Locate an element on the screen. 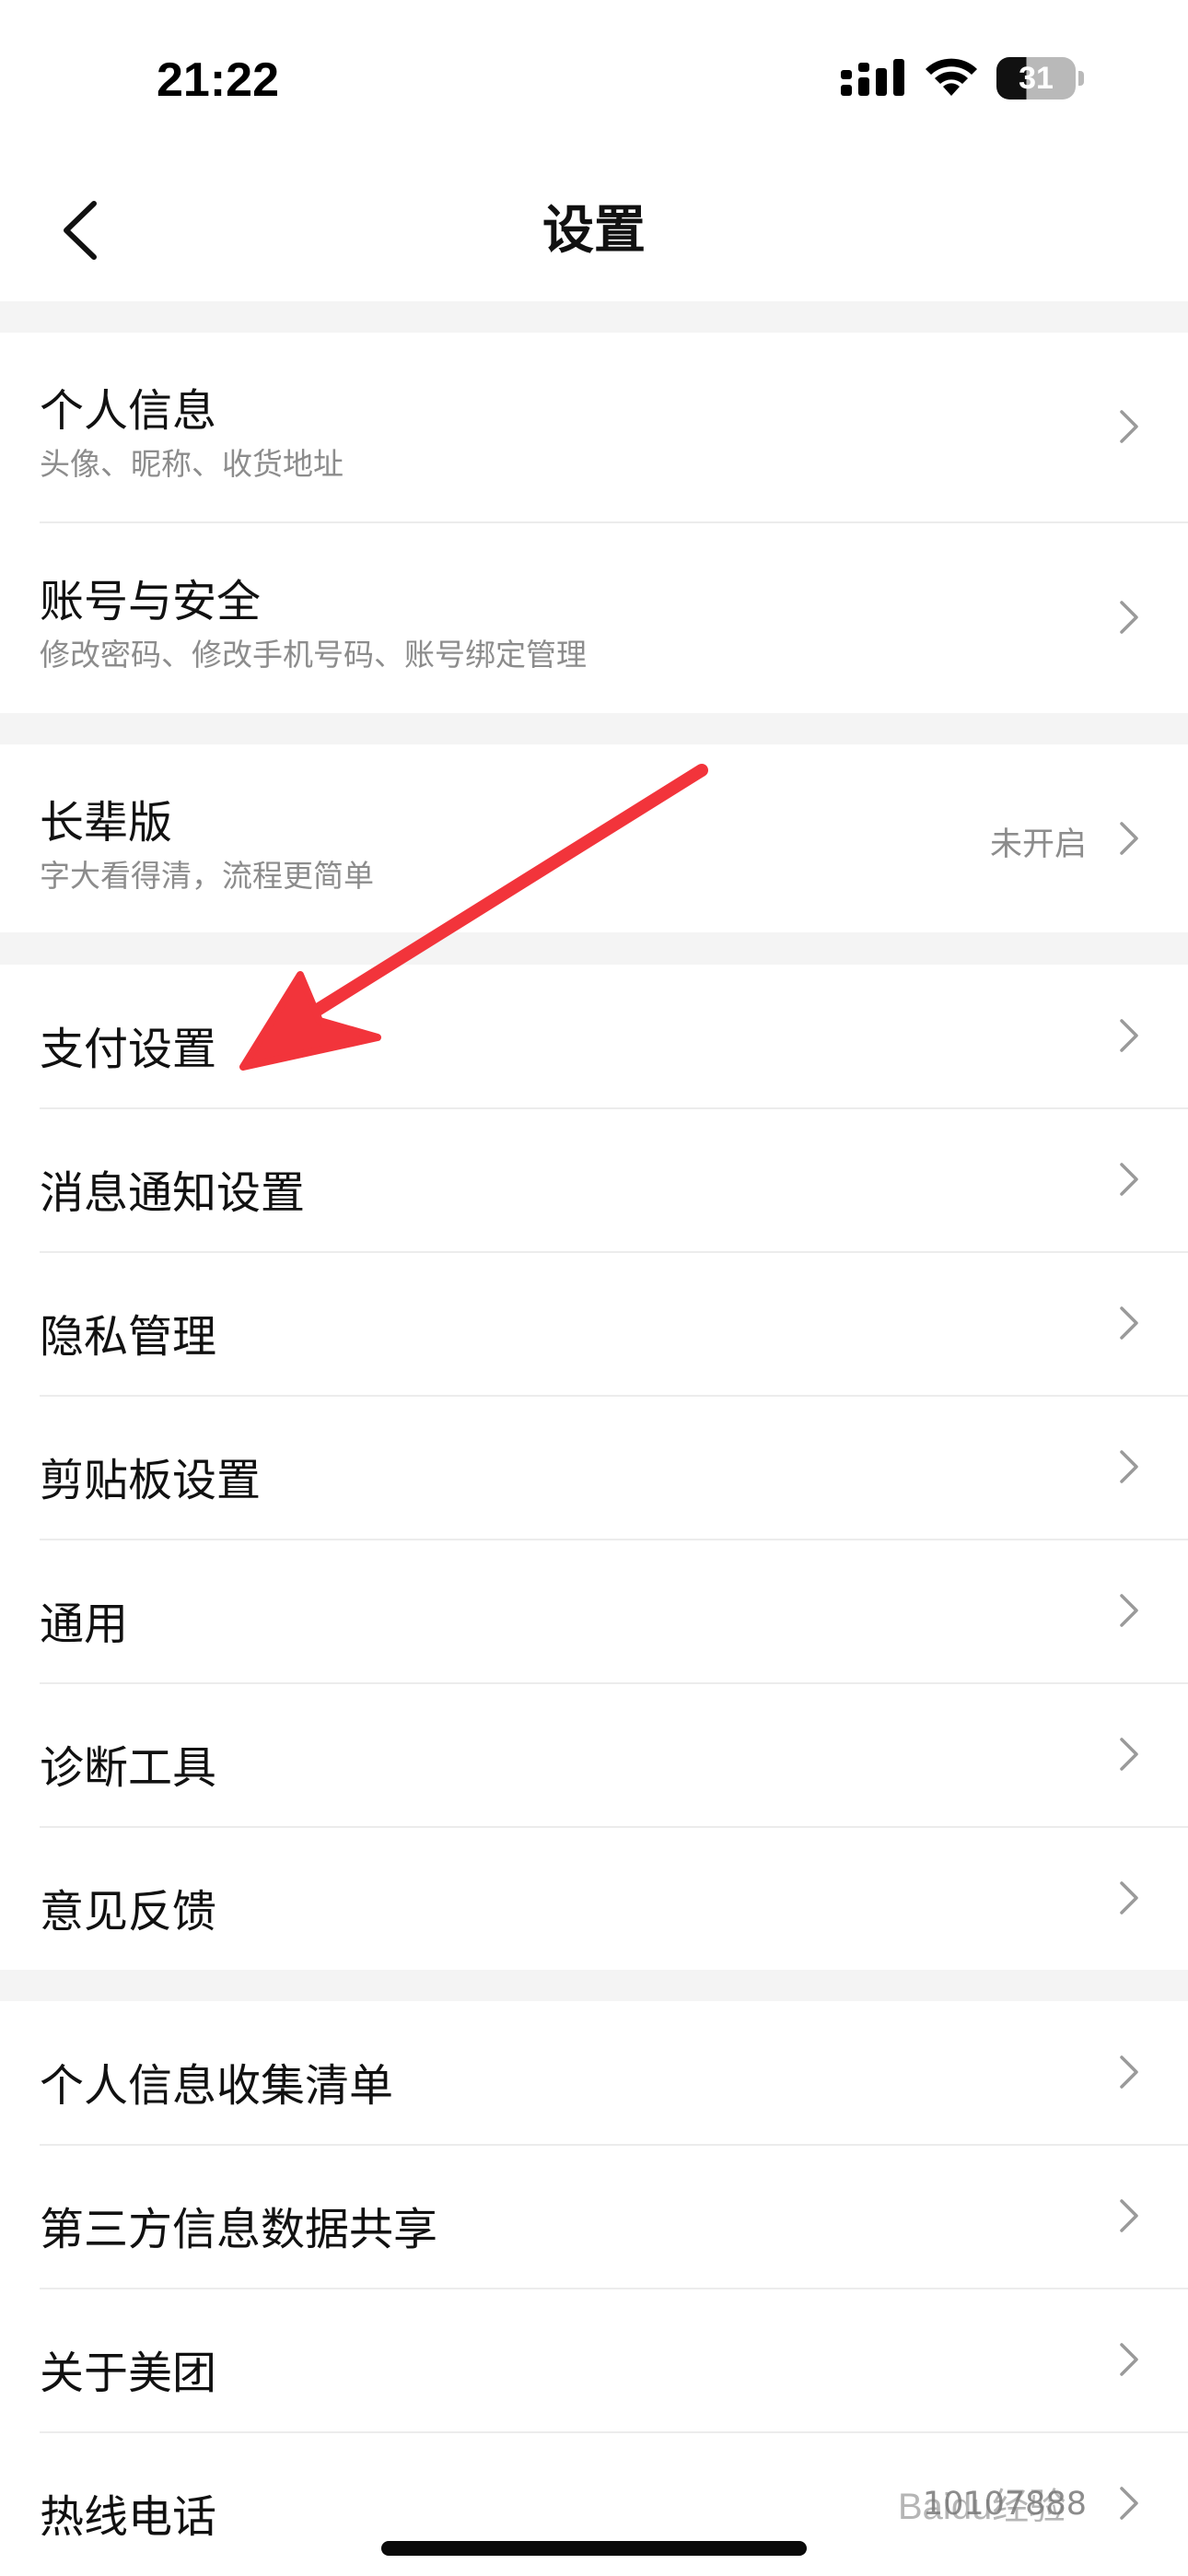 This screenshot has width=1188, height=2576. battery-tip is located at coordinates (1081, 78).